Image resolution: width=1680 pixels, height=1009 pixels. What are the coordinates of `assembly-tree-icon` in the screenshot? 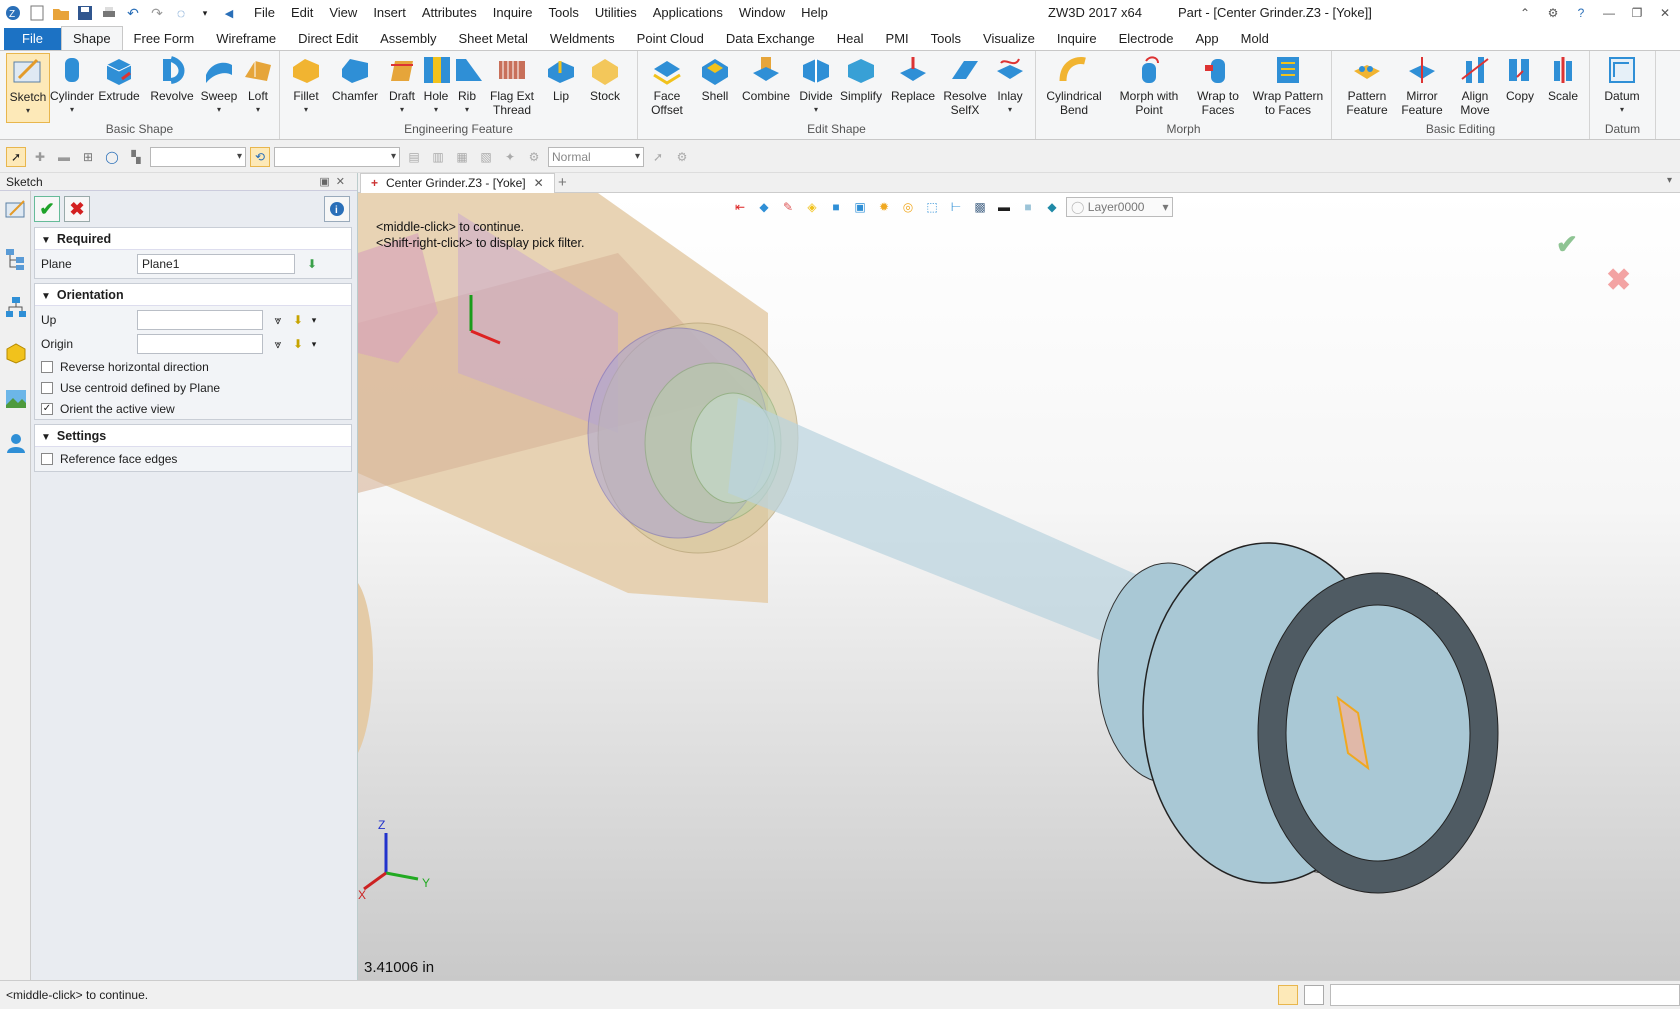 It's located at (16, 307).